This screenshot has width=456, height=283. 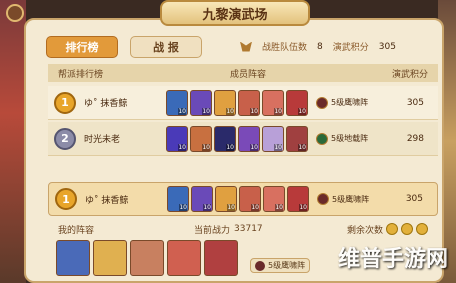 I want to click on back-button, so click(x=15, y=13).